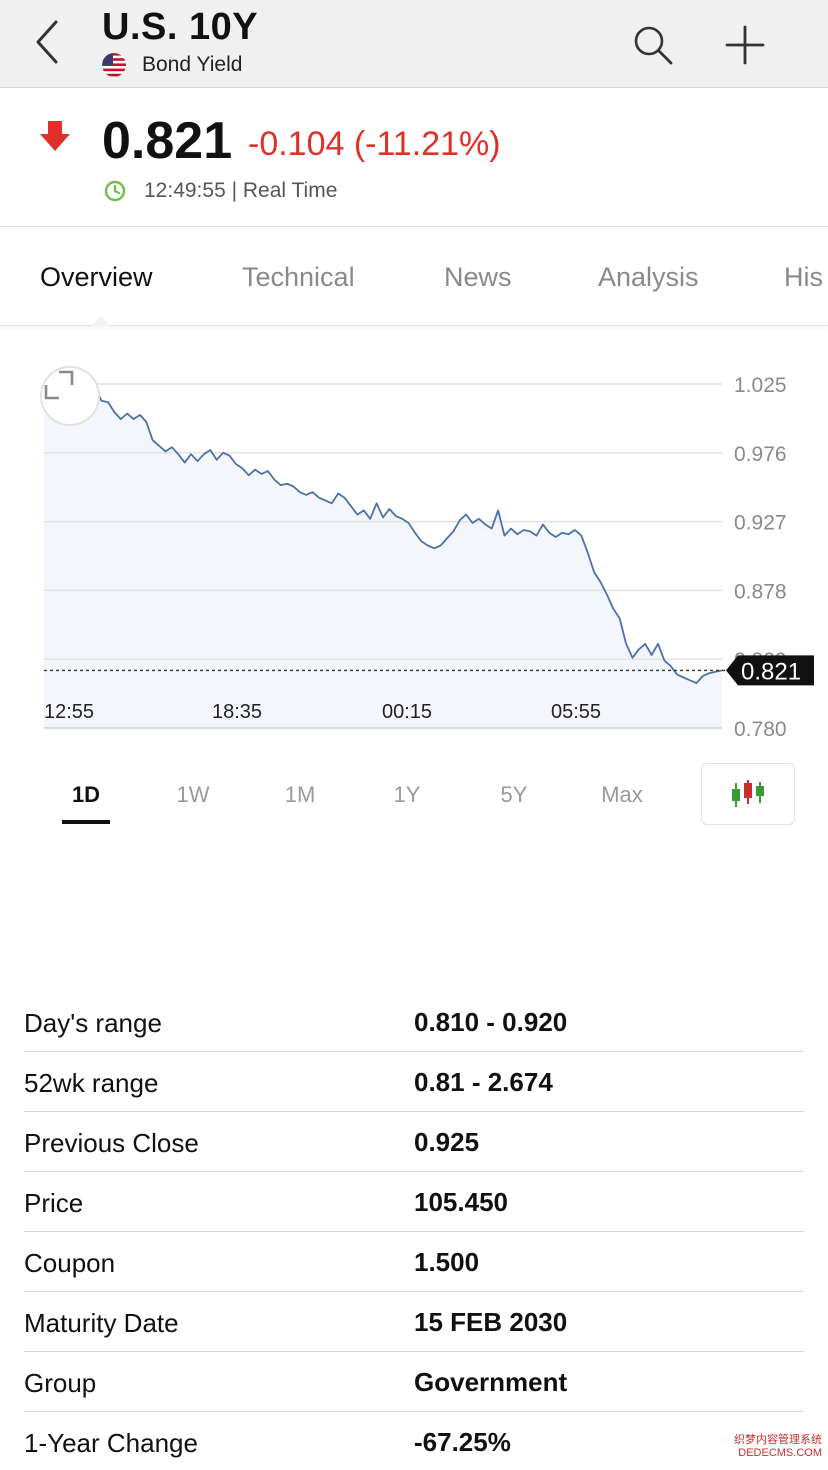 The image size is (828, 1470). I want to click on back-button, so click(47, 42).